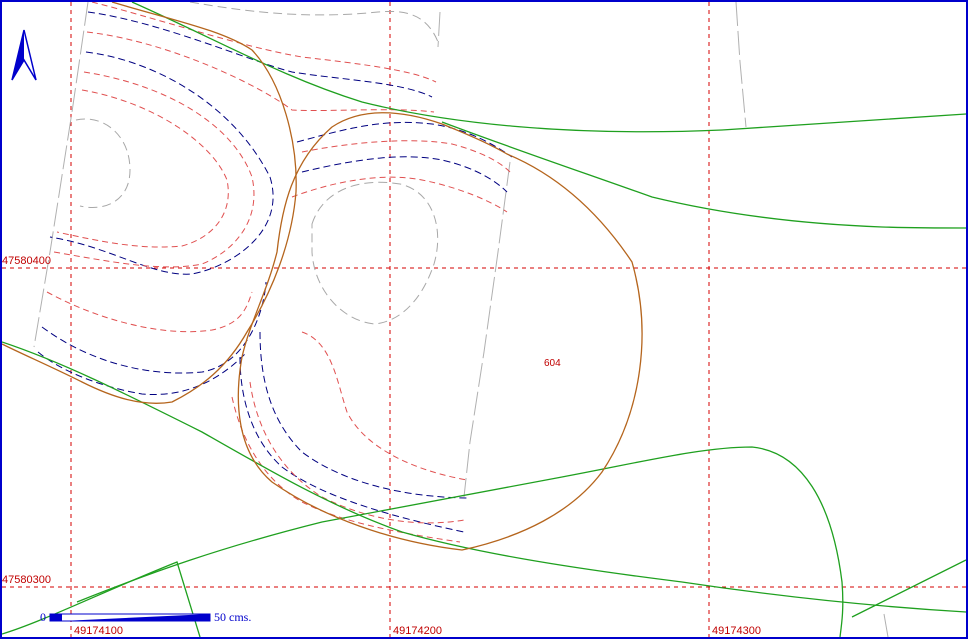 The image size is (968, 639). I want to click on scale-bar-end-label: 50 cms., so click(233, 617).